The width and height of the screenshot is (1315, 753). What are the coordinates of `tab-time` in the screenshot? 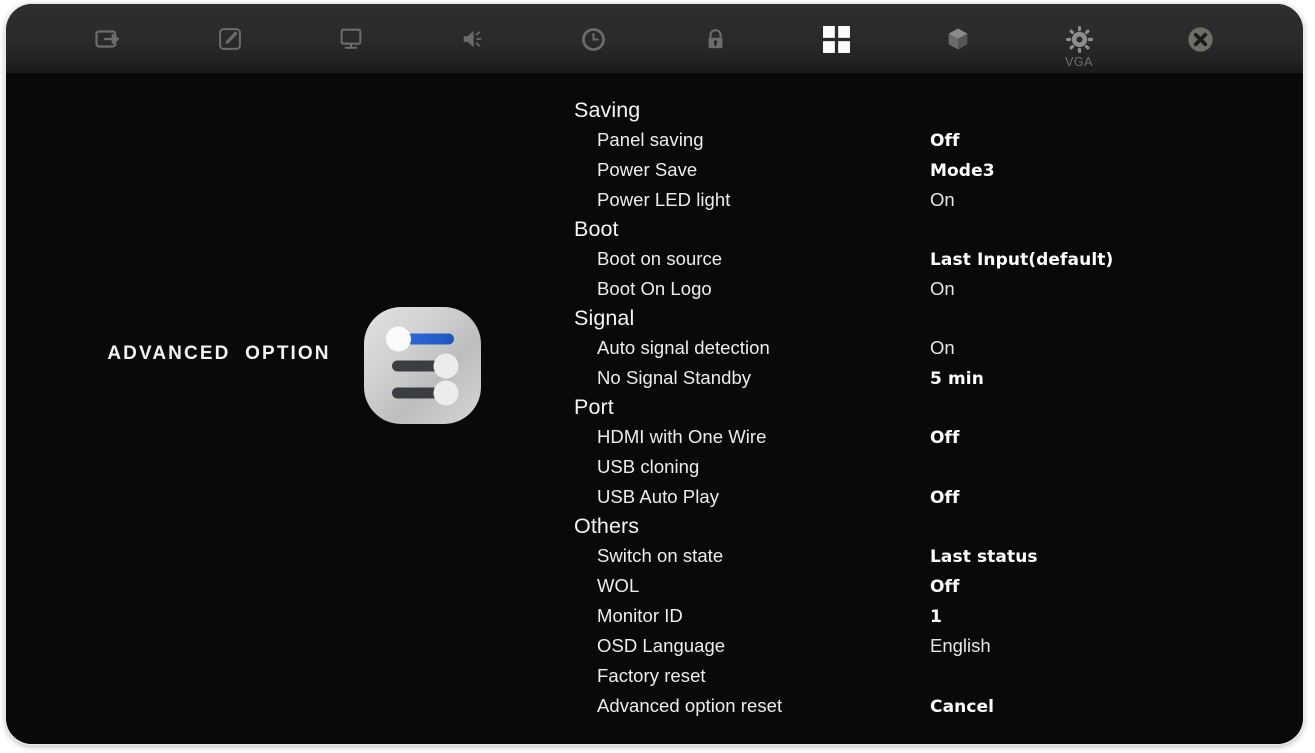 It's located at (593, 39).